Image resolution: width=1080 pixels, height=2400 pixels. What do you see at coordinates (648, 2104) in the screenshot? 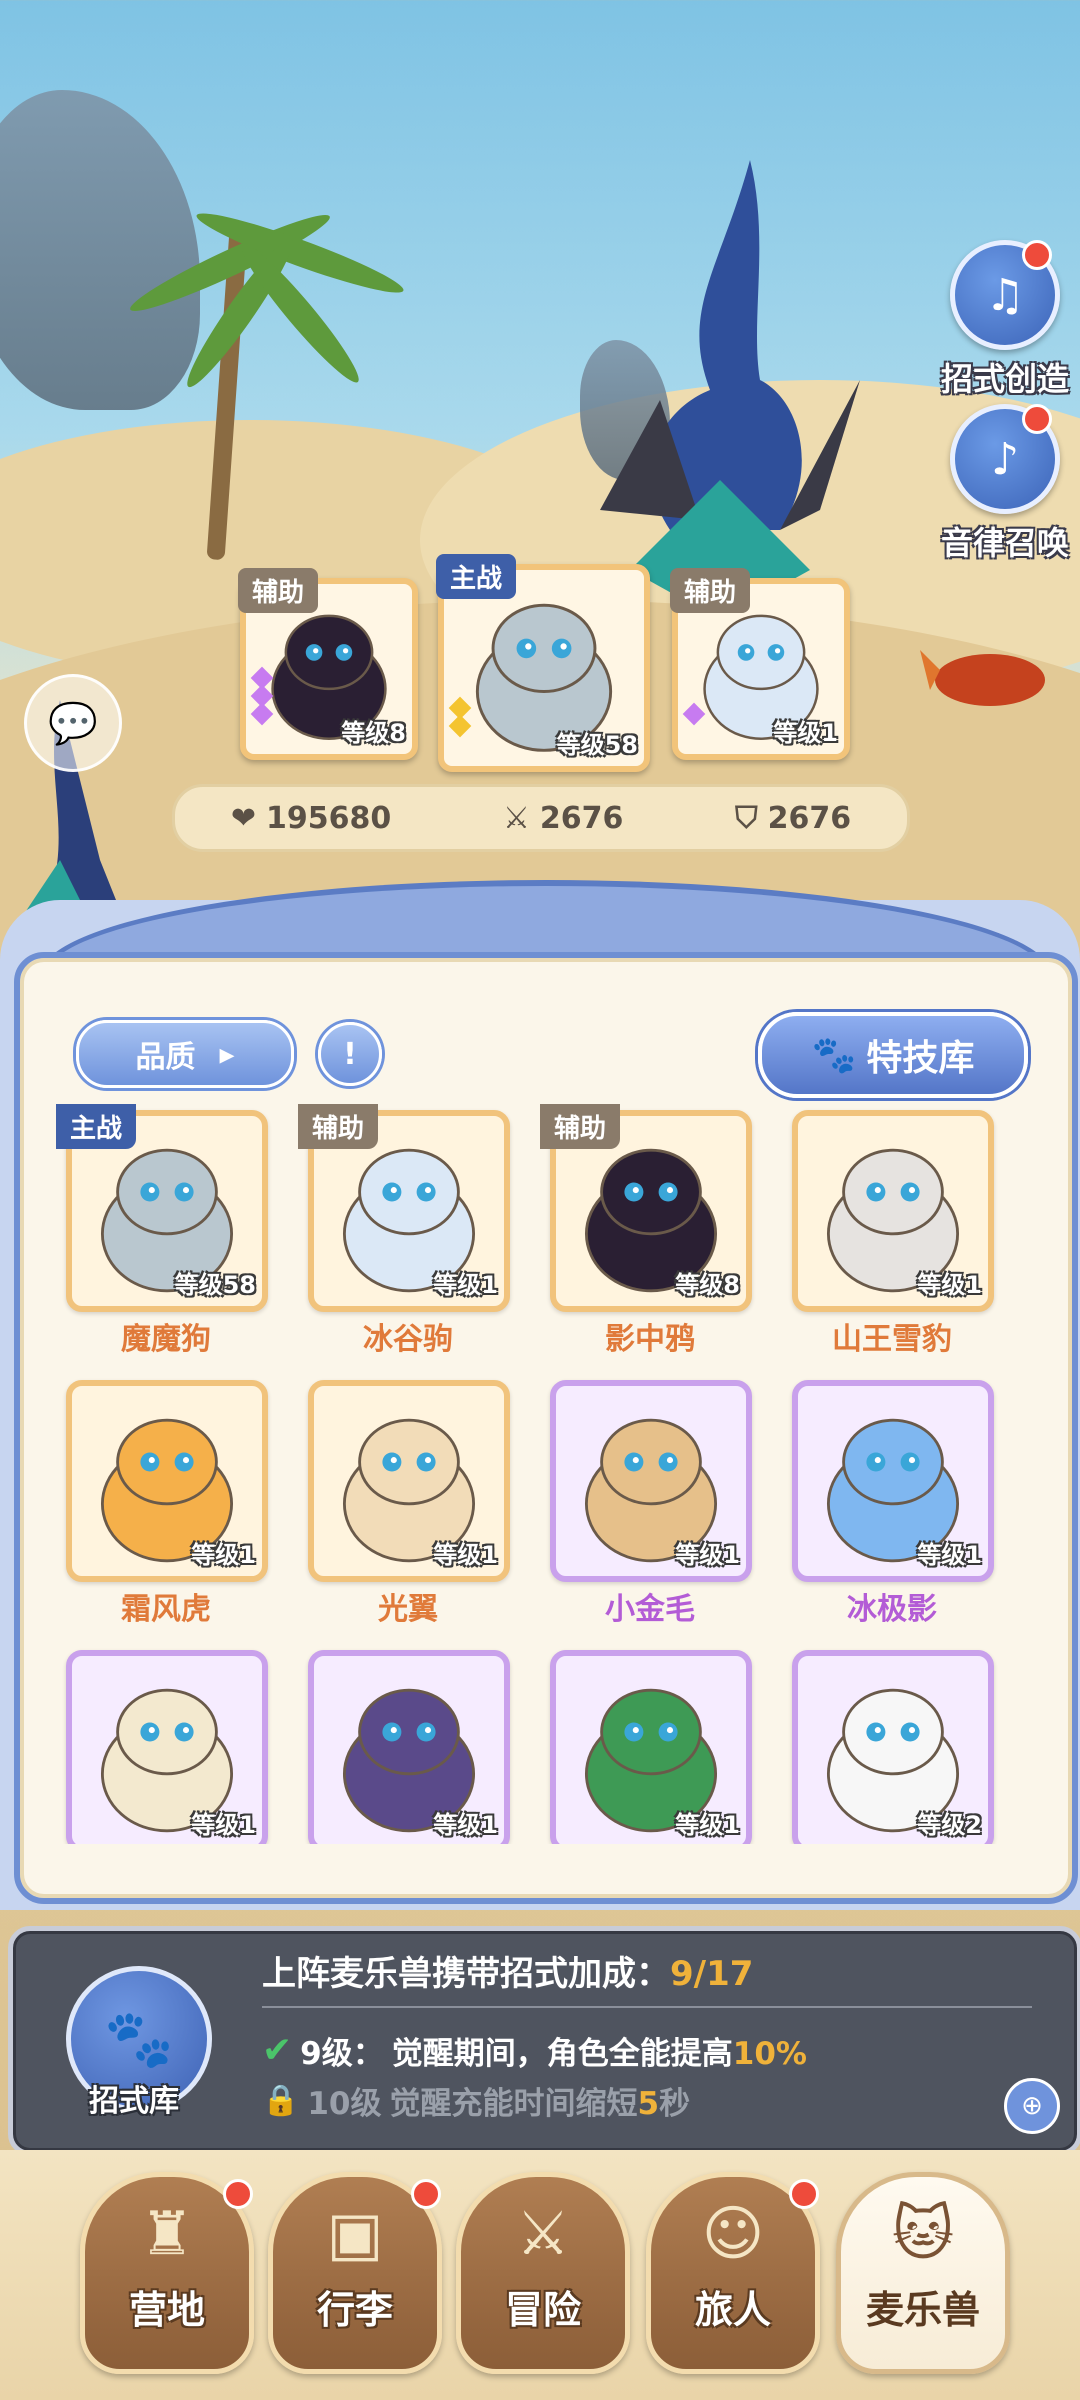
I see `bonus-locked-value: 5` at bounding box center [648, 2104].